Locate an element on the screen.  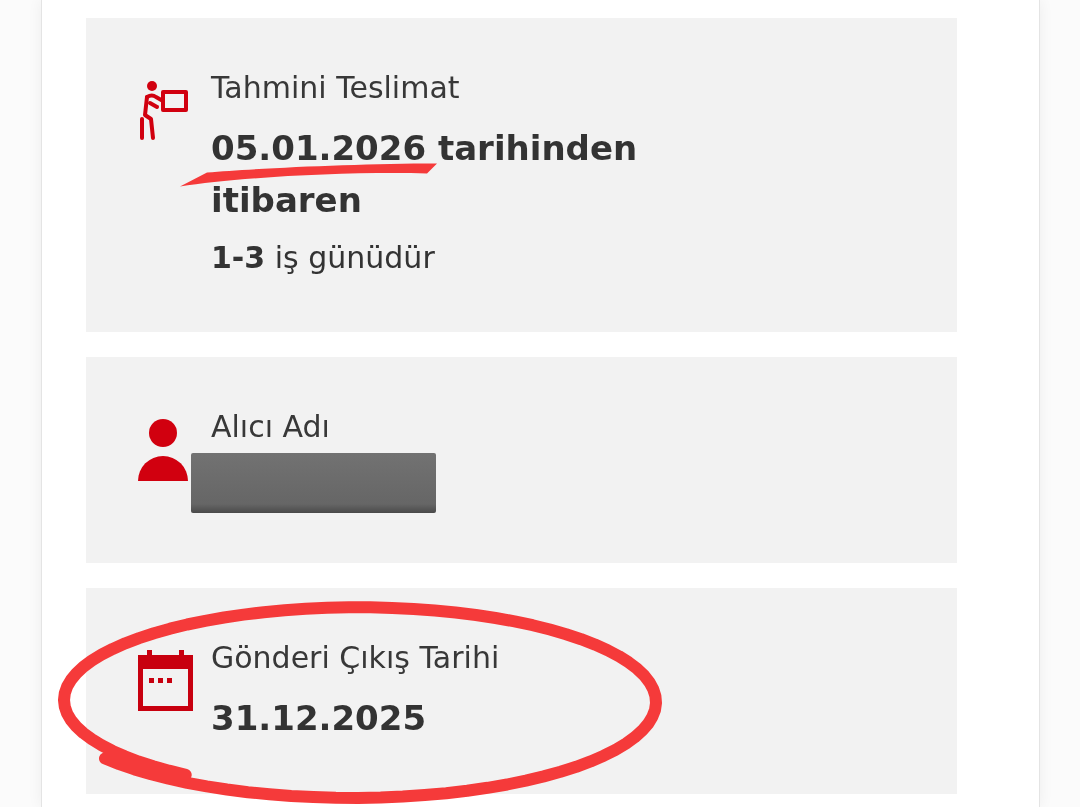
person-icon is located at coordinates (163, 450).